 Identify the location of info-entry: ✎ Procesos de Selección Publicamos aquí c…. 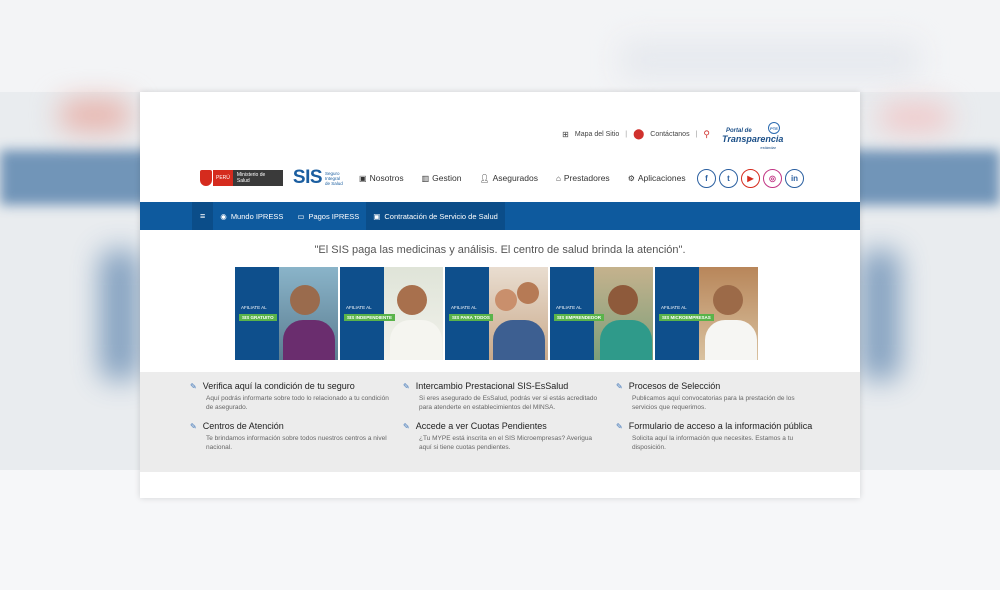
(716, 396).